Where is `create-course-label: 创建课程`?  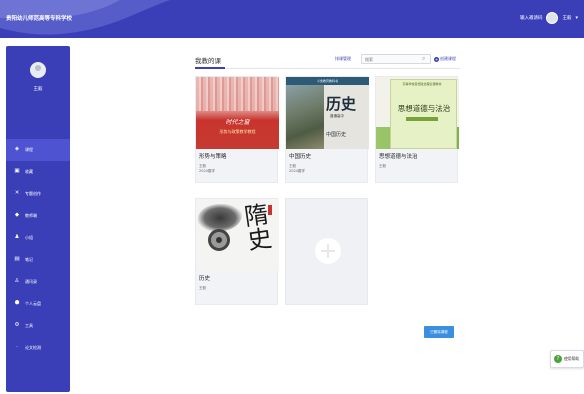
create-course-label: 创建课程 is located at coordinates (448, 58).